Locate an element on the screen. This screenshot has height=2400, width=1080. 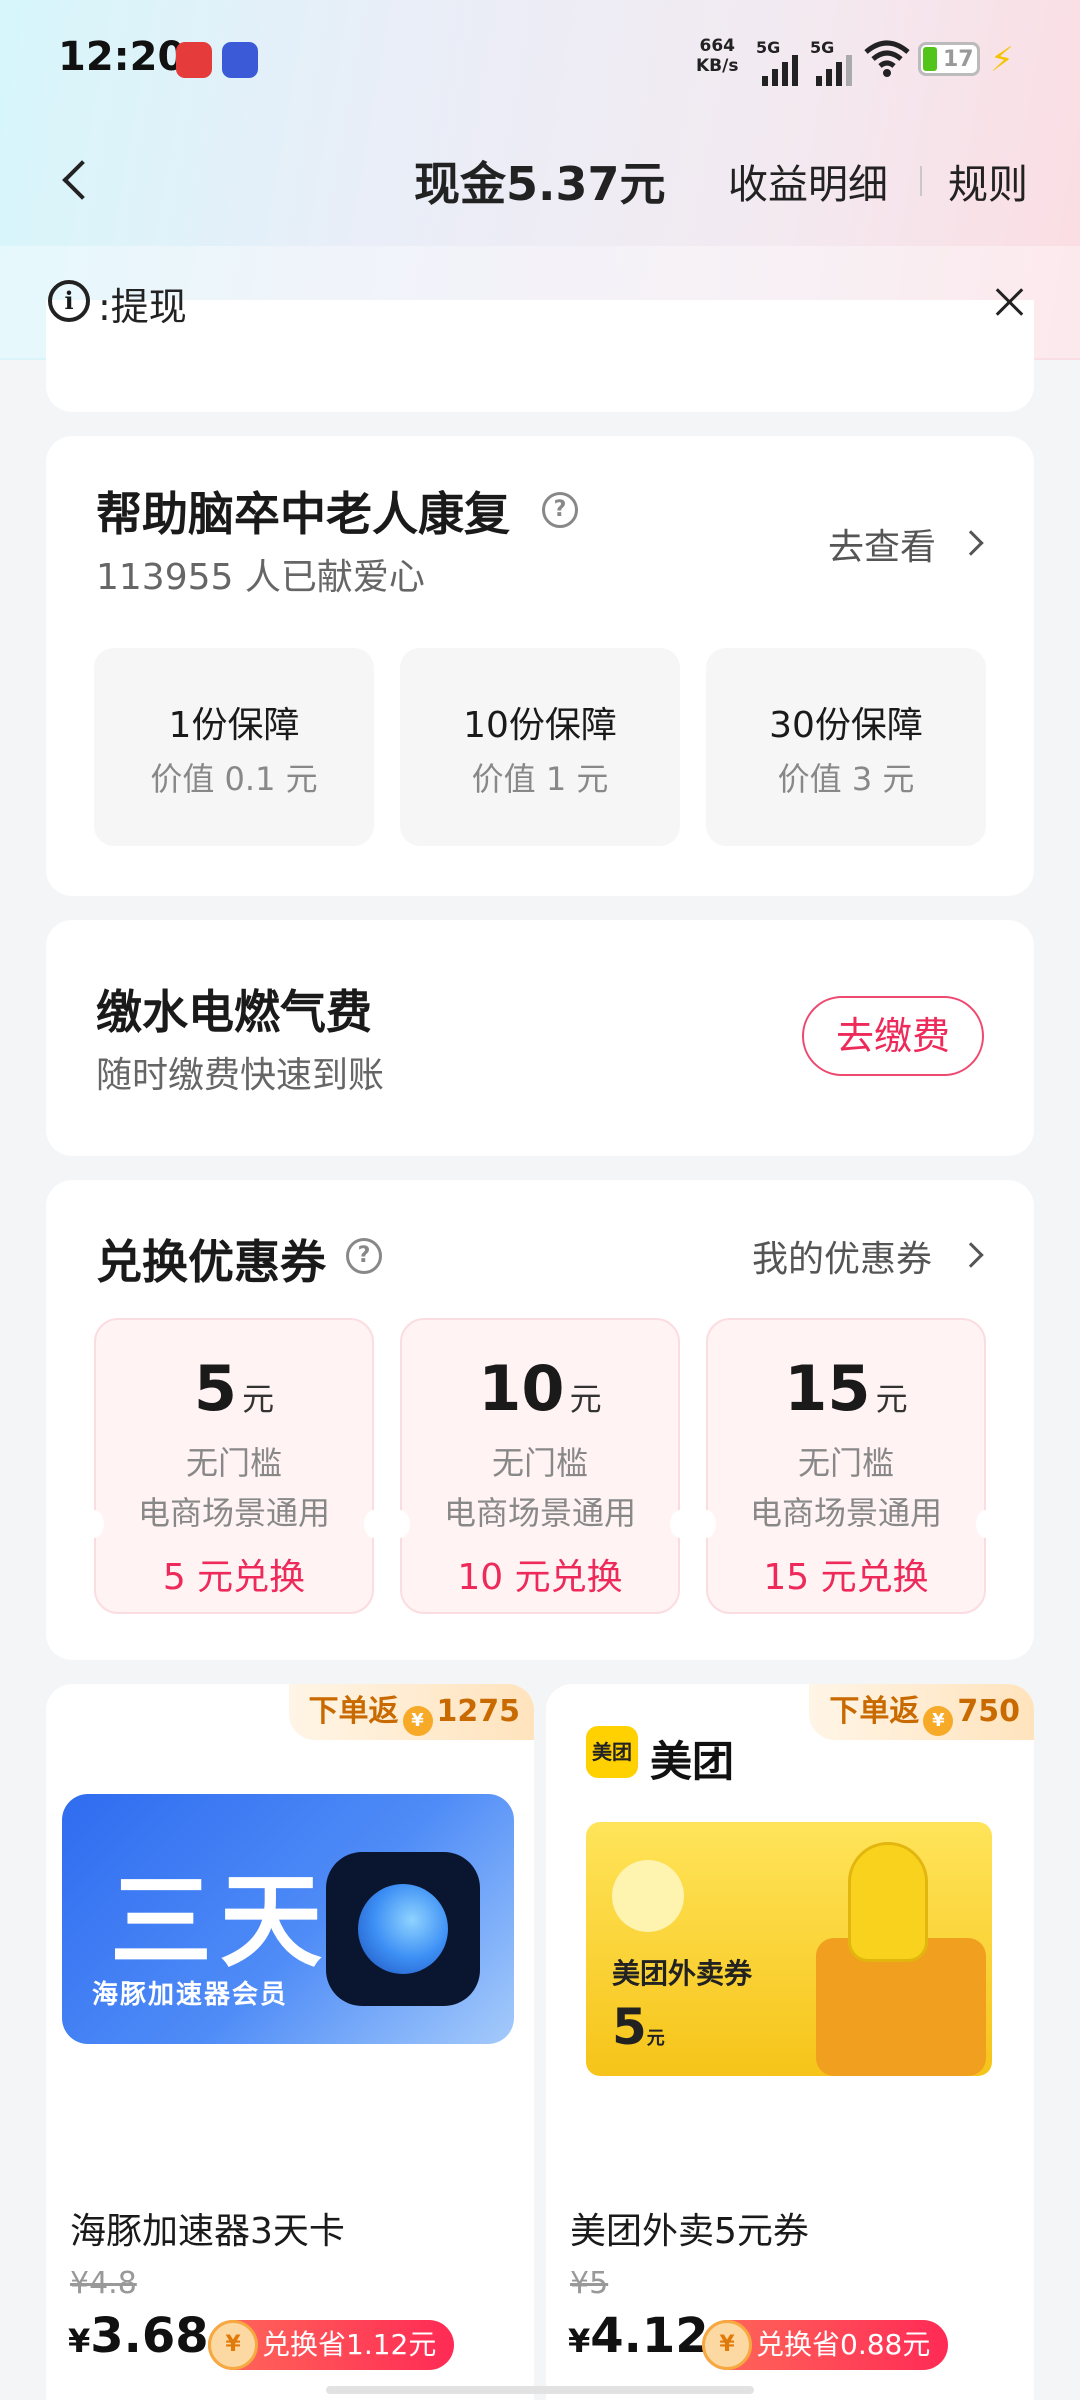
savings-badge: ¥ 兑换省0.88元 is located at coordinates (825, 2345).